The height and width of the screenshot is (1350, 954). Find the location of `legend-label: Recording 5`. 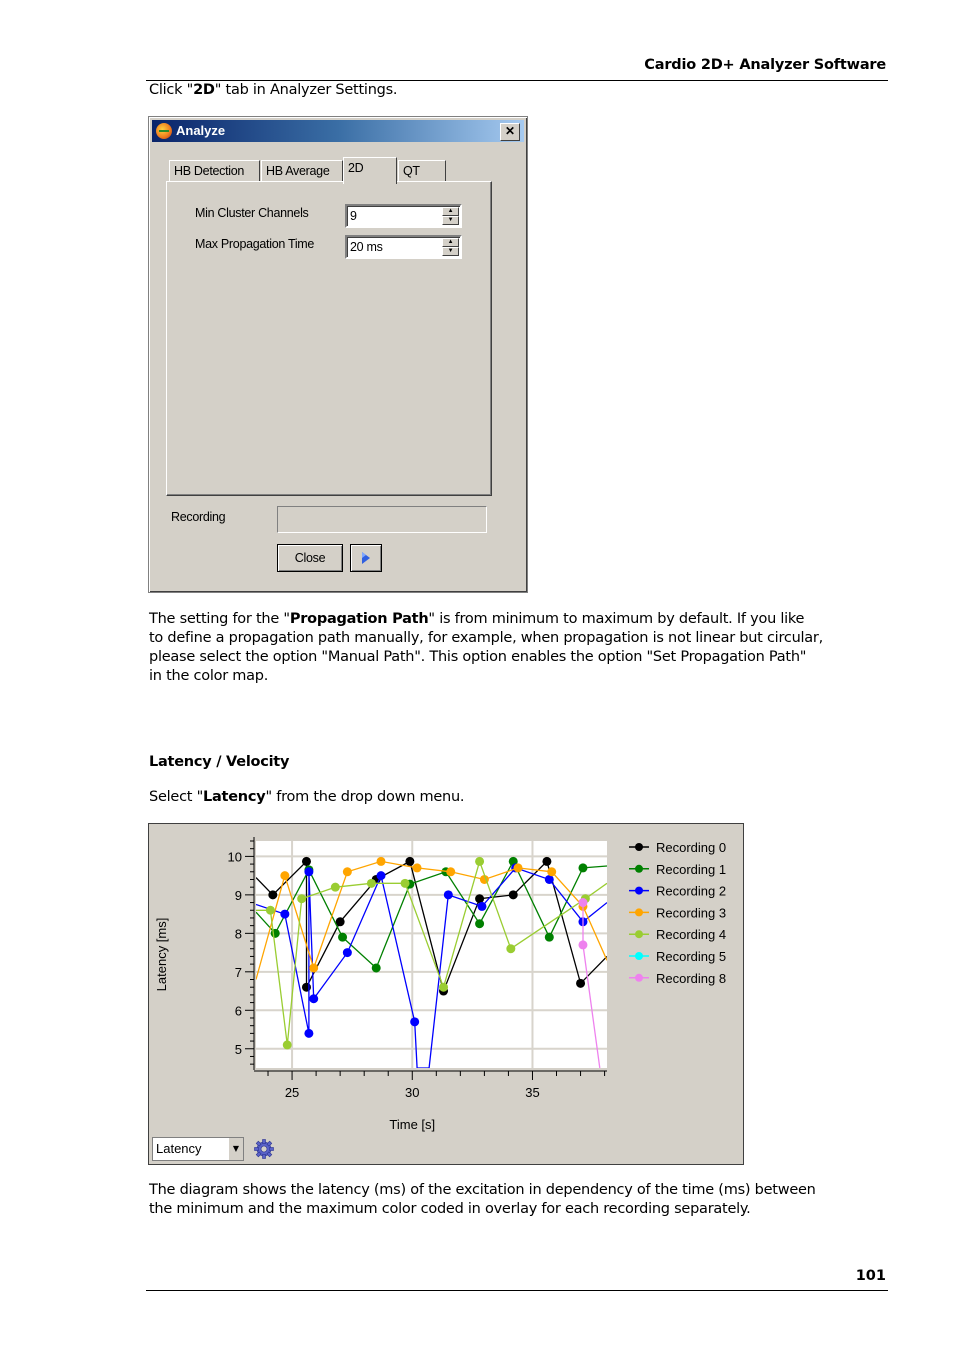

legend-label: Recording 5 is located at coordinates (691, 956).